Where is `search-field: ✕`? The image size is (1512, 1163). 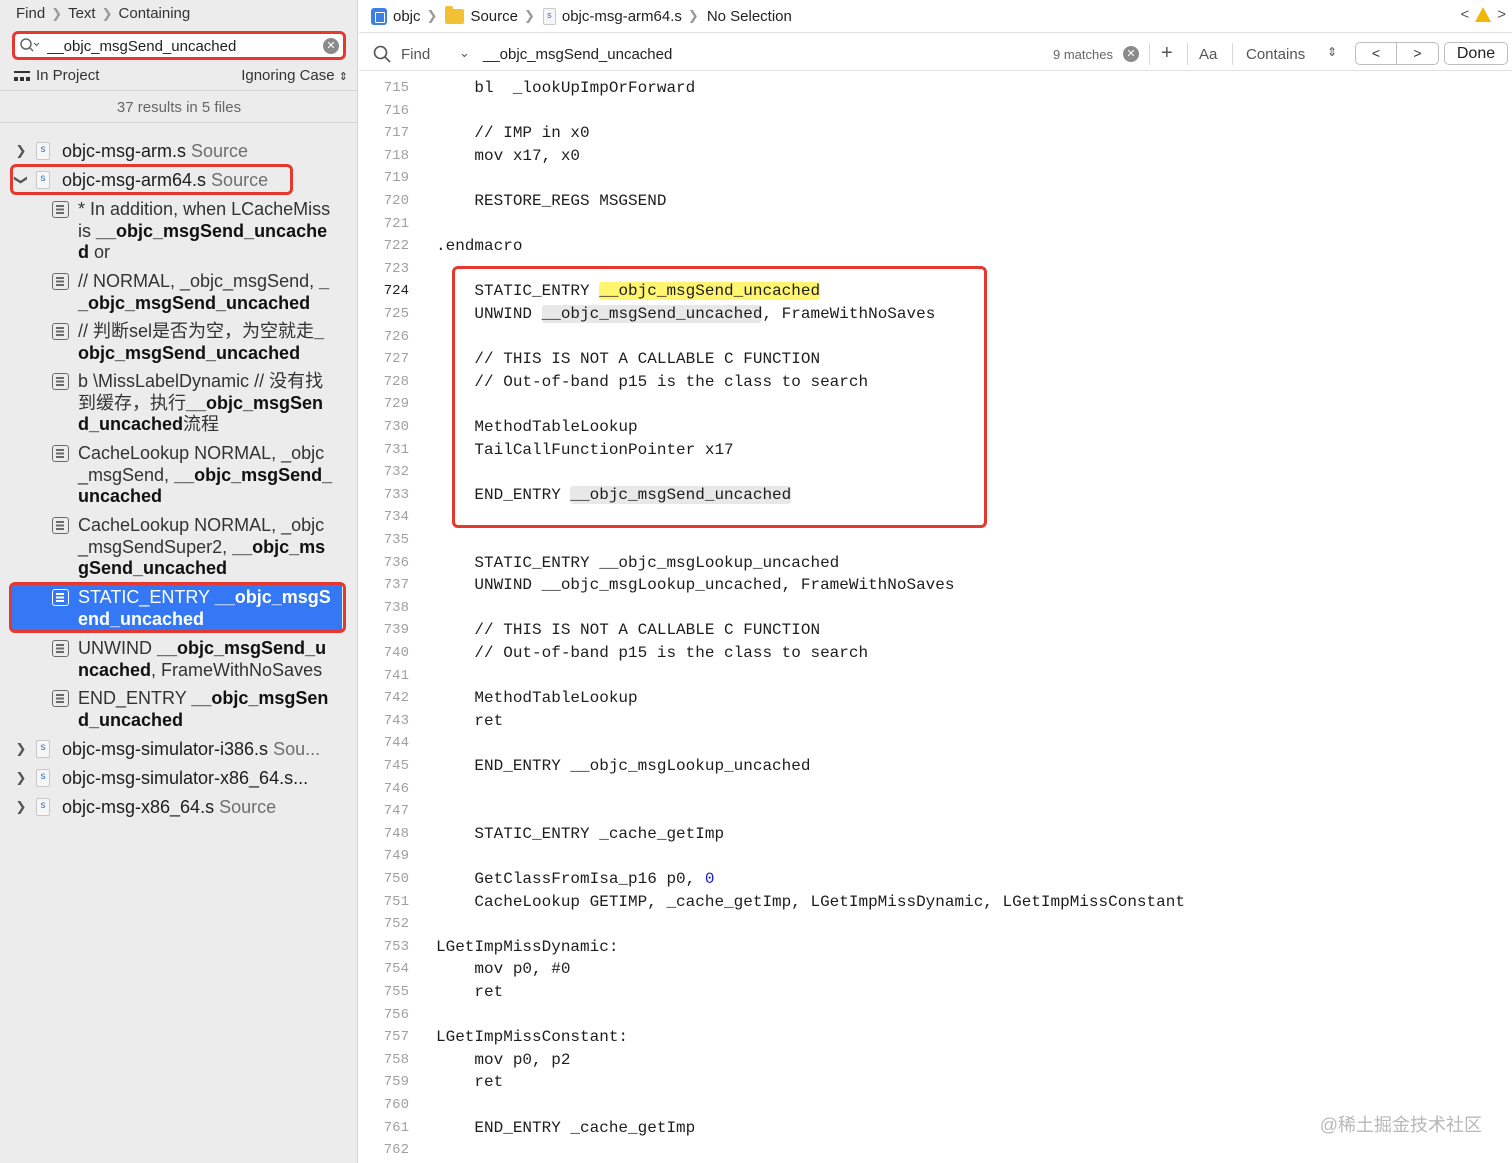
search-field: ✕ is located at coordinates (179, 45).